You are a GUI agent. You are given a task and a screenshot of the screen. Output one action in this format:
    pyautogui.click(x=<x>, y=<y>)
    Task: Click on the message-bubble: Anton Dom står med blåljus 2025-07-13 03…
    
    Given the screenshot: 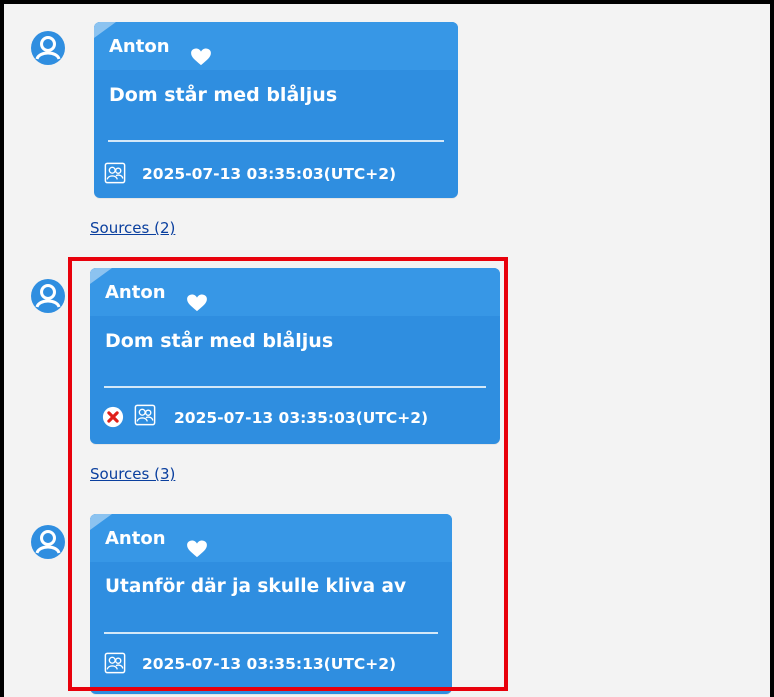 What is the action you would take?
    pyautogui.click(x=276, y=110)
    